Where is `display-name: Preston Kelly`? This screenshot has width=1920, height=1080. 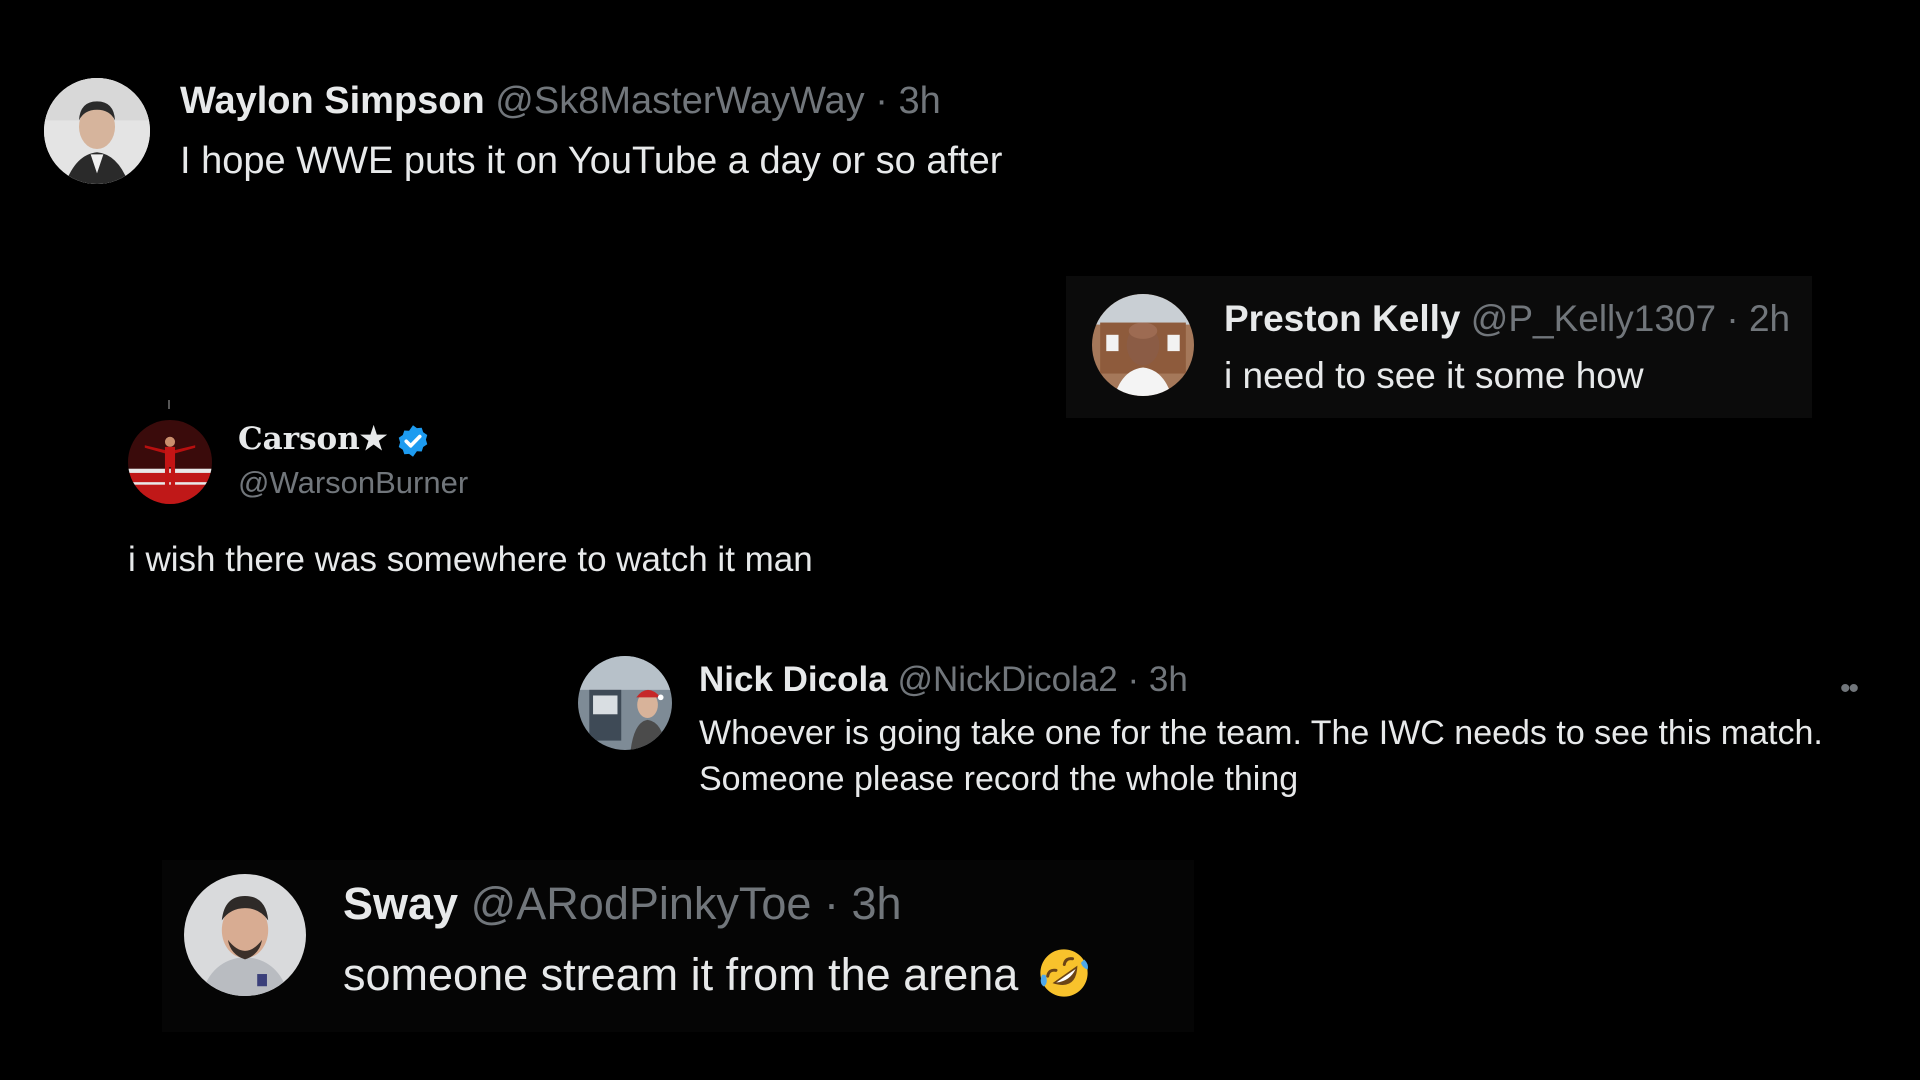 display-name: Preston Kelly is located at coordinates (1342, 318).